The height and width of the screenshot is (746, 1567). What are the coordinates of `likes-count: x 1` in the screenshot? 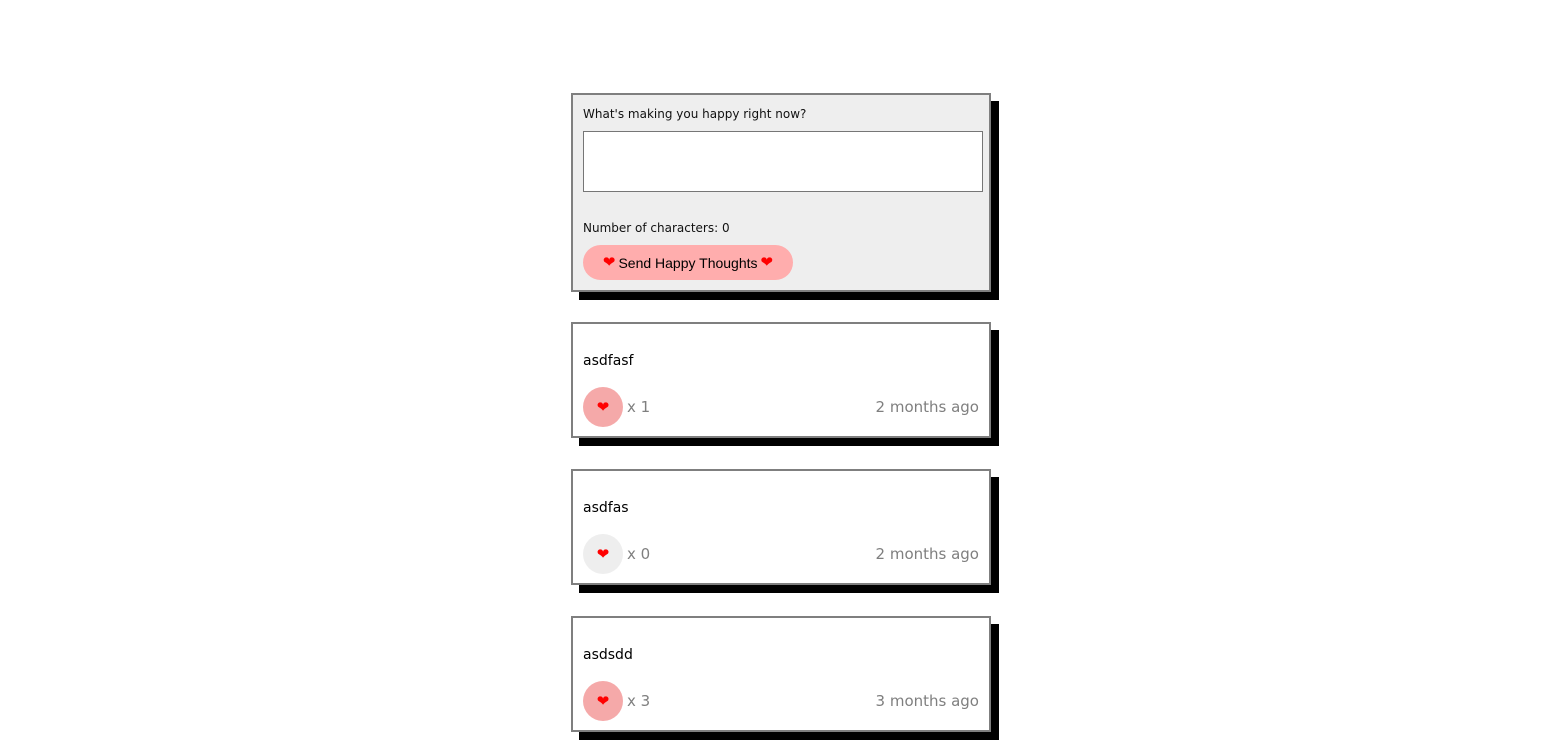 It's located at (639, 407).